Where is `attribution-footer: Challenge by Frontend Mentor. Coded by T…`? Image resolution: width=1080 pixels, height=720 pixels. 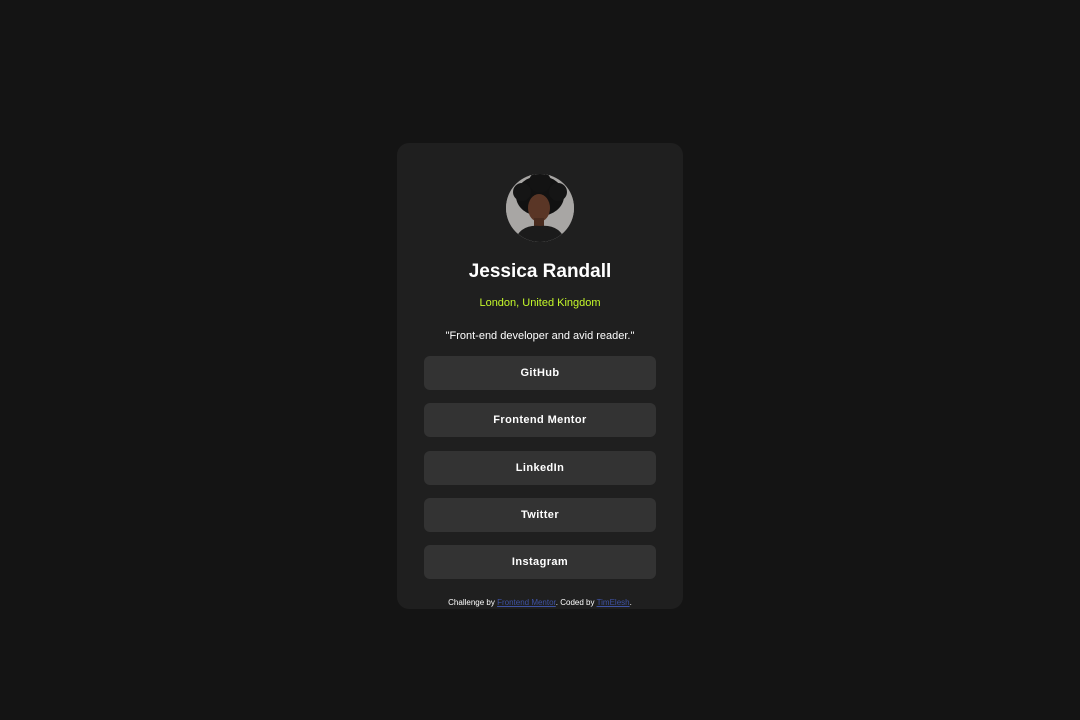
attribution-footer: Challenge by Frontend Mentor. Coded by T… is located at coordinates (540, 603).